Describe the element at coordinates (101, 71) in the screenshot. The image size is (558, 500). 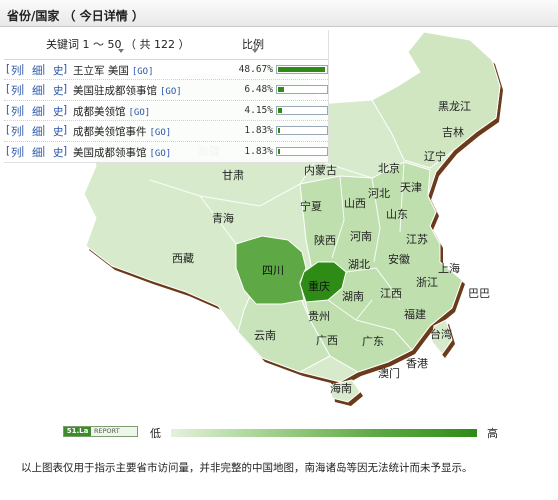
I see `keyword-label: 王立军 美国` at that location.